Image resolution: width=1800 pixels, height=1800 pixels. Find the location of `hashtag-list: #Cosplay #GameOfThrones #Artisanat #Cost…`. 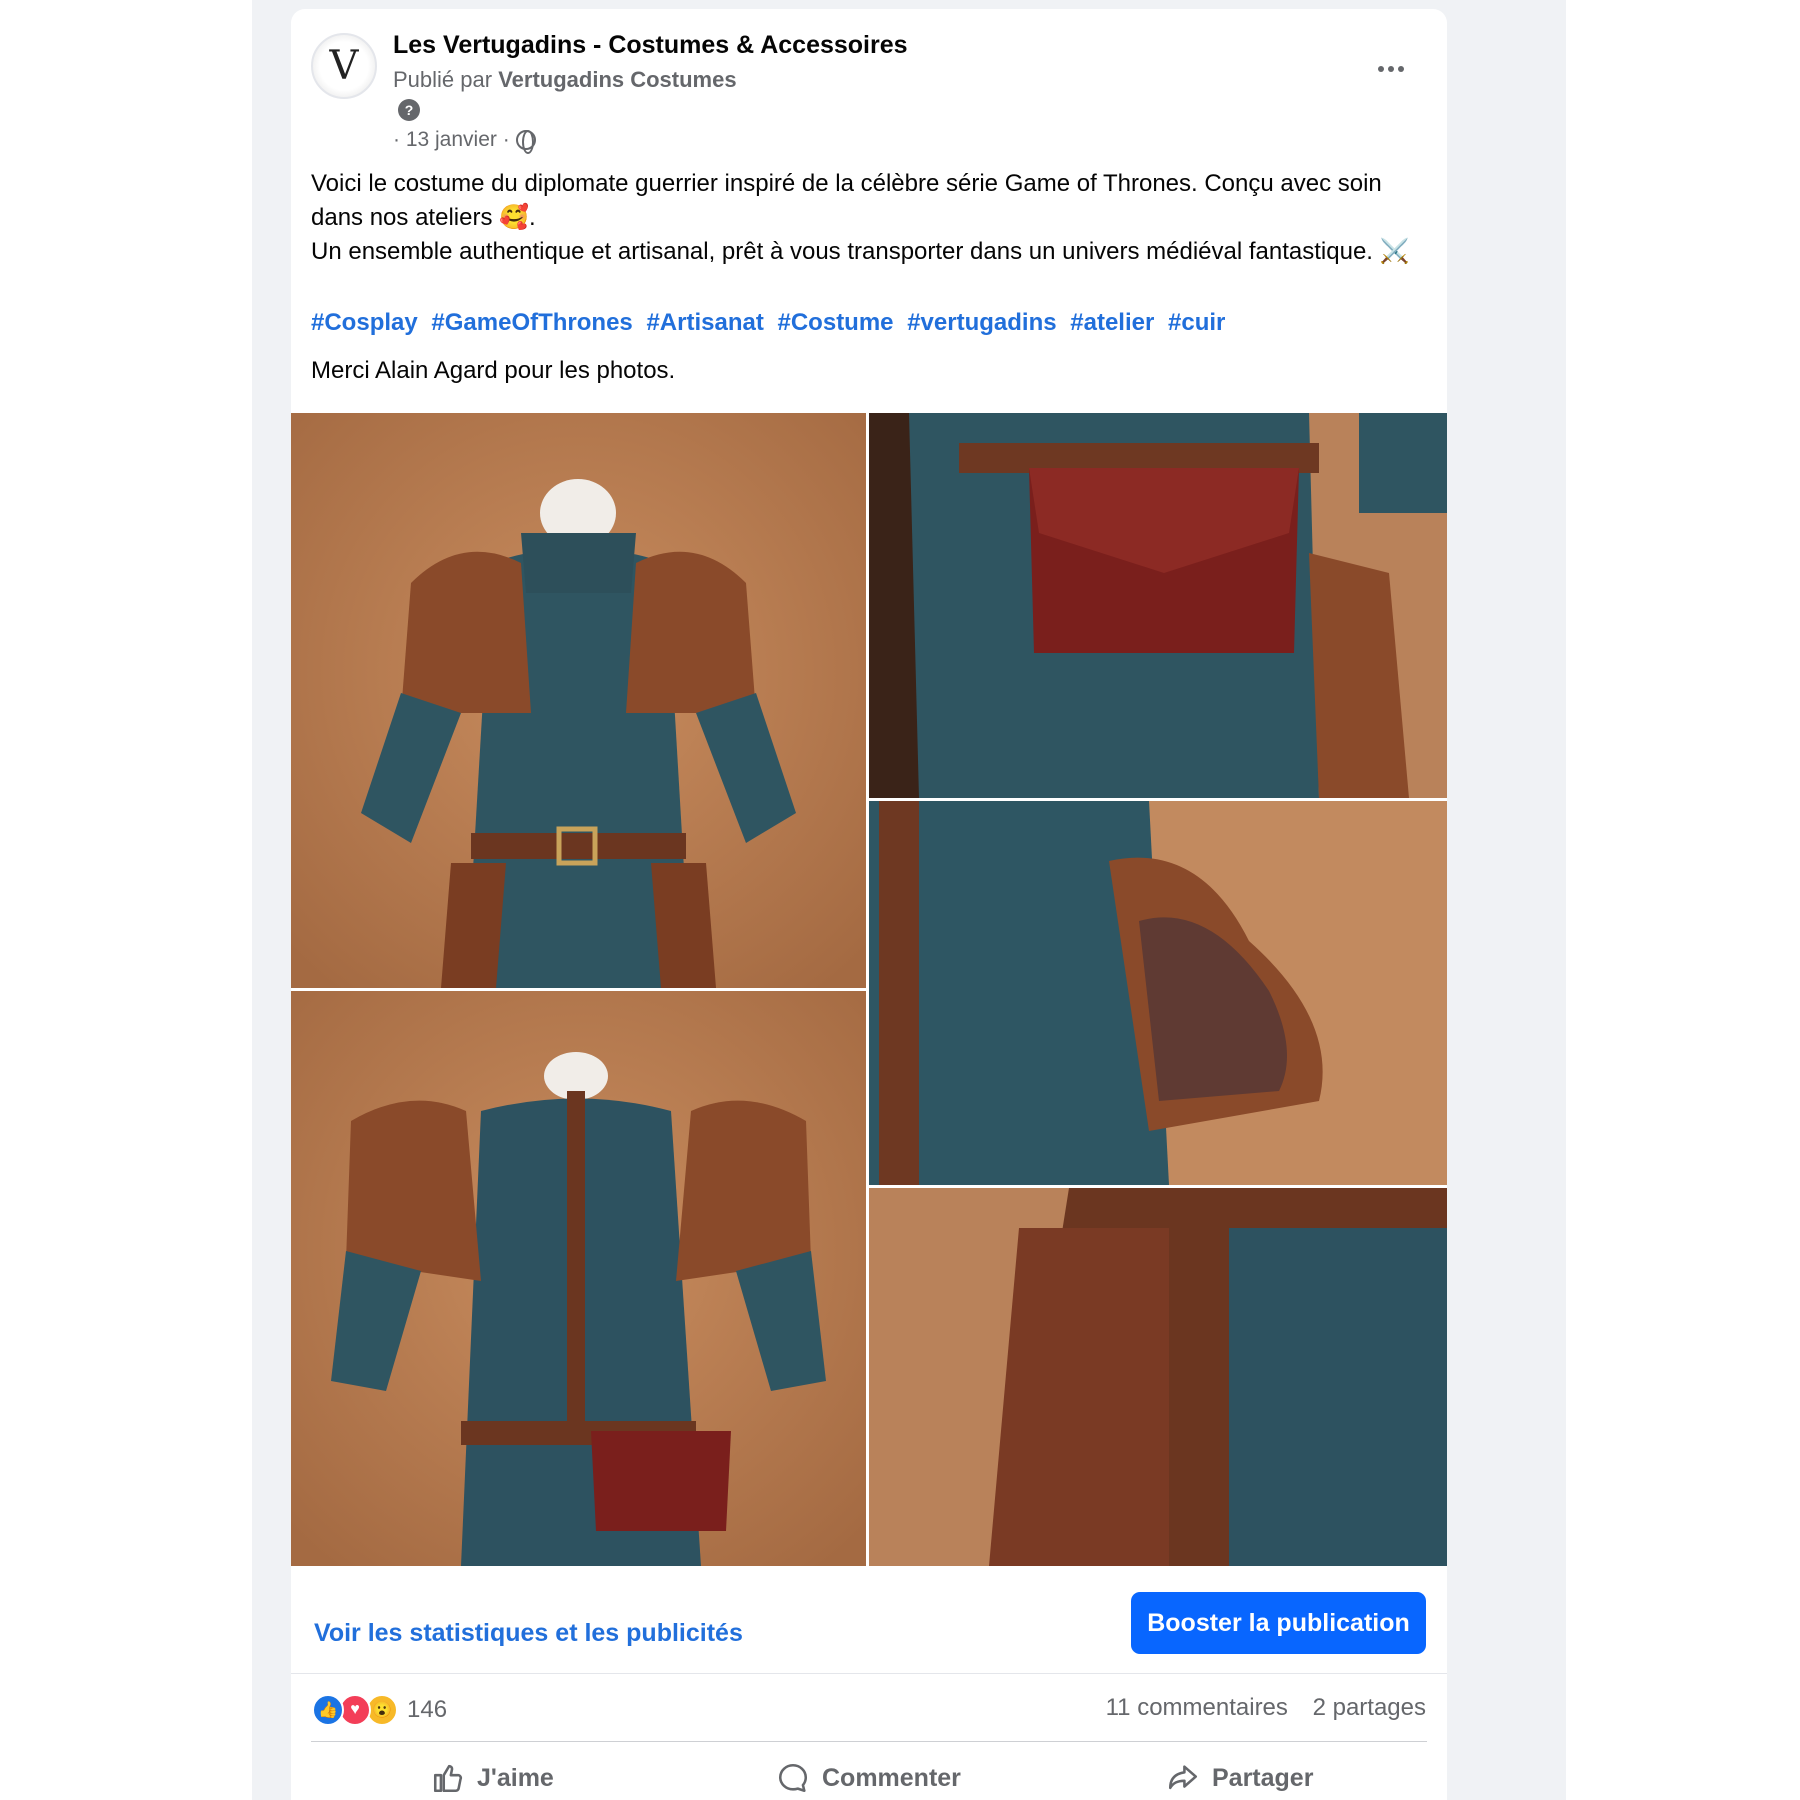

hashtag-list: #Cosplay #GameOfThrones #Artisanat #Cost… is located at coordinates (771, 323).